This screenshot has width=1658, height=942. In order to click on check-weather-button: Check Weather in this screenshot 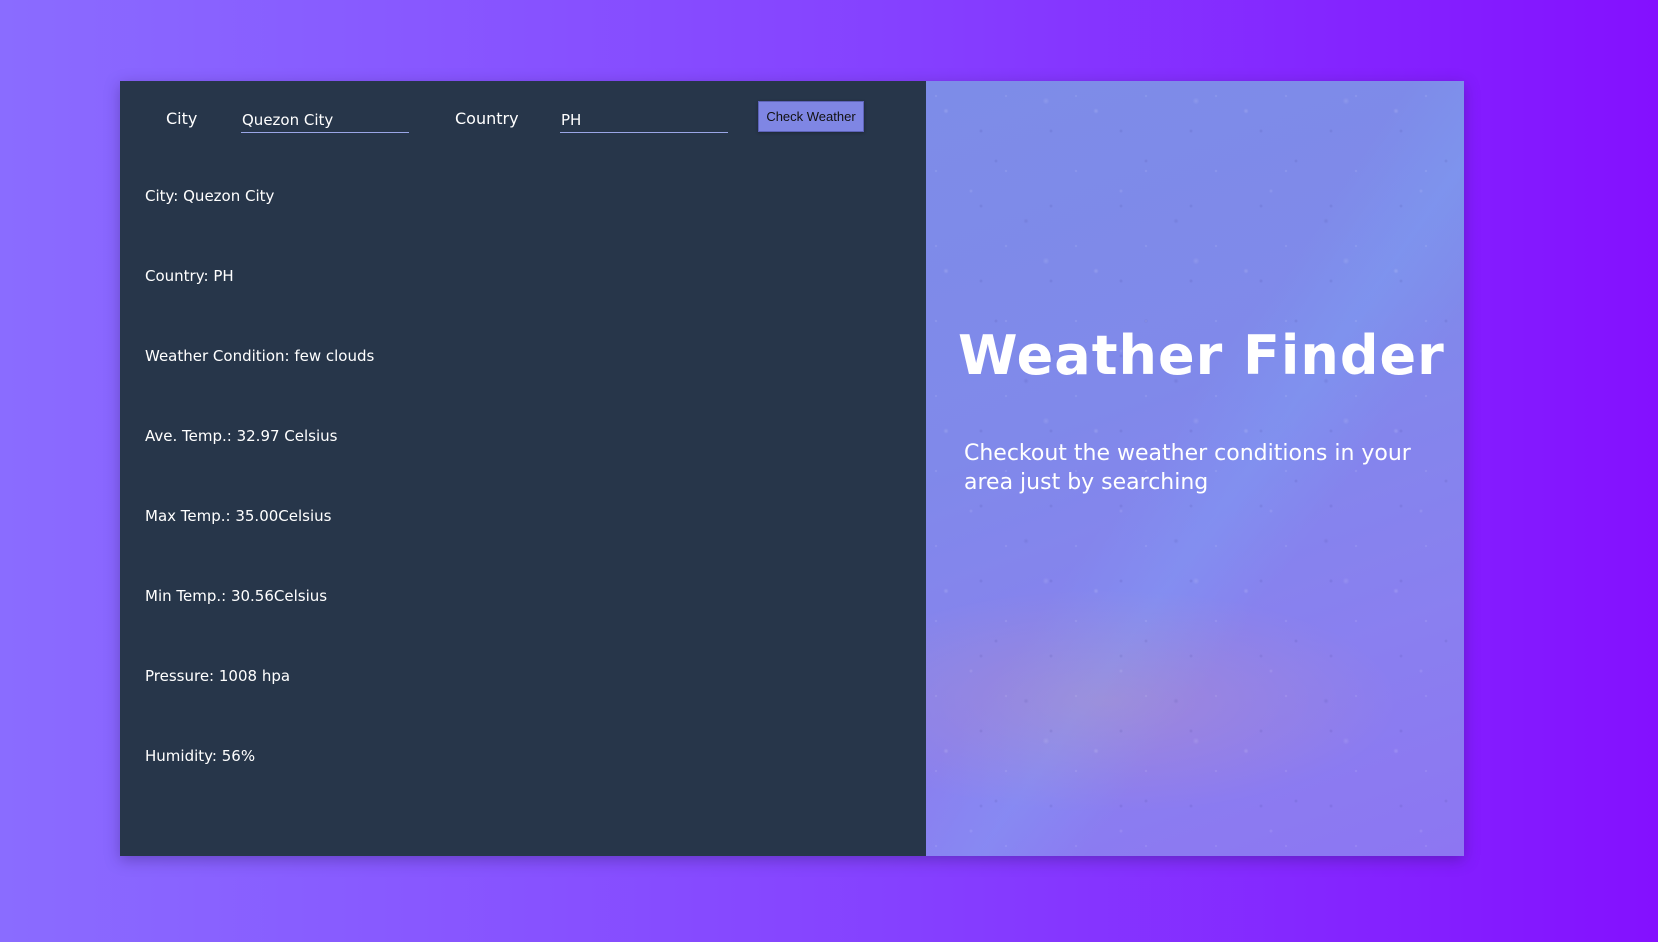, I will do `click(811, 116)`.